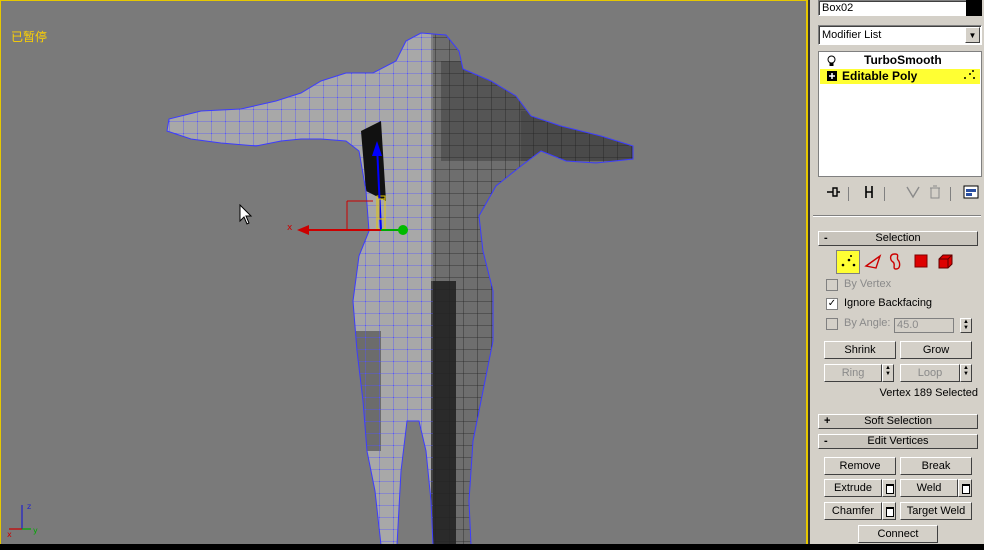 The width and height of the screenshot is (984, 550). I want to click on stack-item-label: TurboSmooth, so click(903, 60).